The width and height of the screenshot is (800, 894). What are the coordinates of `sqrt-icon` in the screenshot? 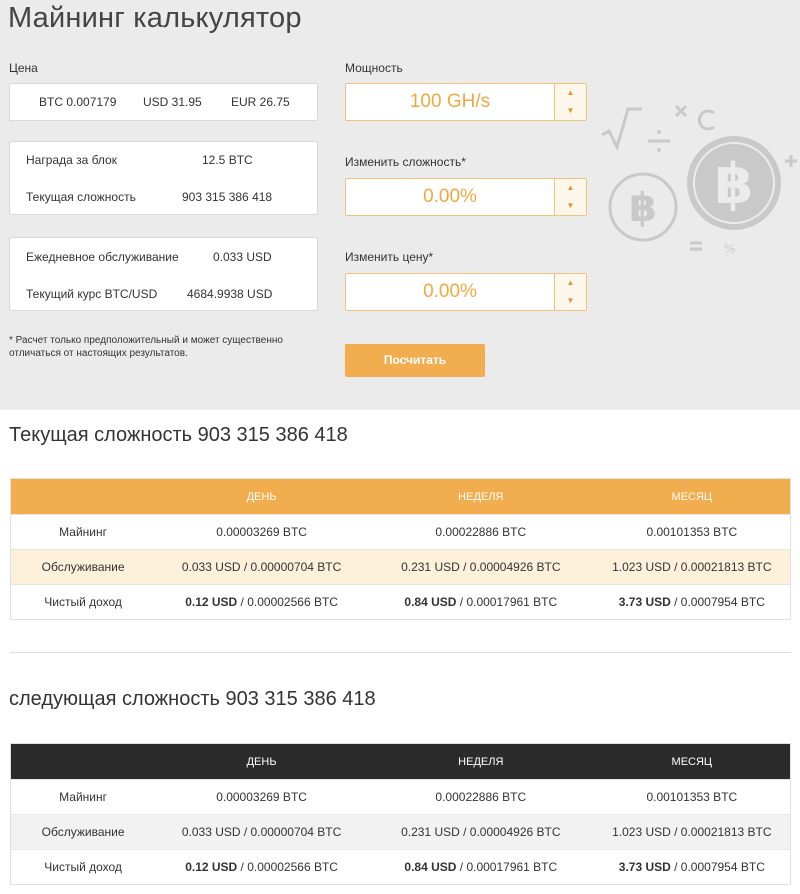 It's located at (621, 129).